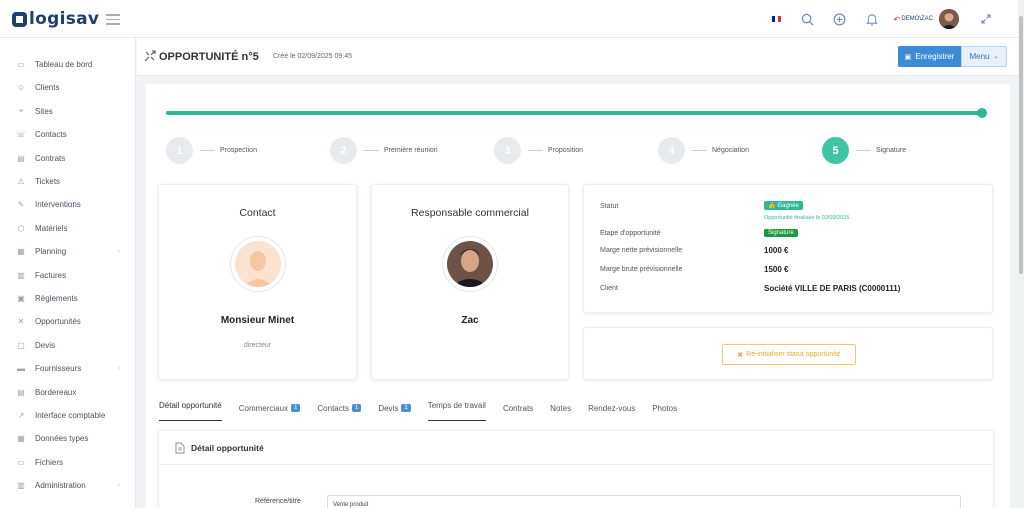 The image size is (1024, 508). What do you see at coordinates (703, 150) in the screenshot?
I see `step-4: 4 Négociation` at bounding box center [703, 150].